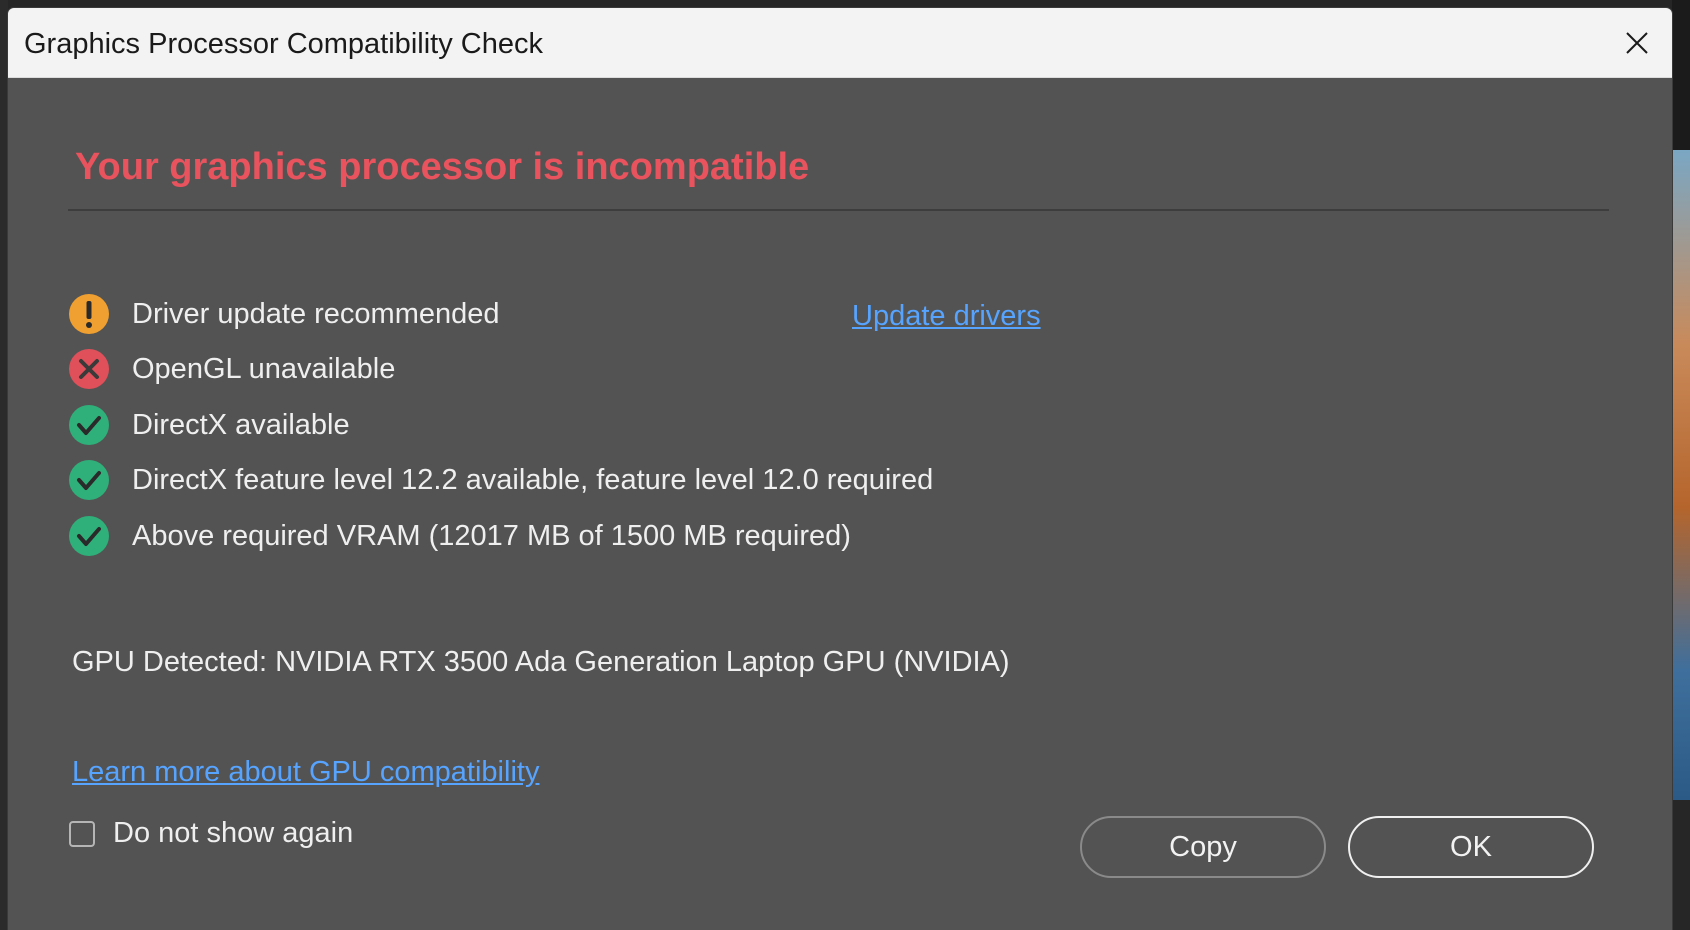  I want to click on close-icon, so click(1637, 43).